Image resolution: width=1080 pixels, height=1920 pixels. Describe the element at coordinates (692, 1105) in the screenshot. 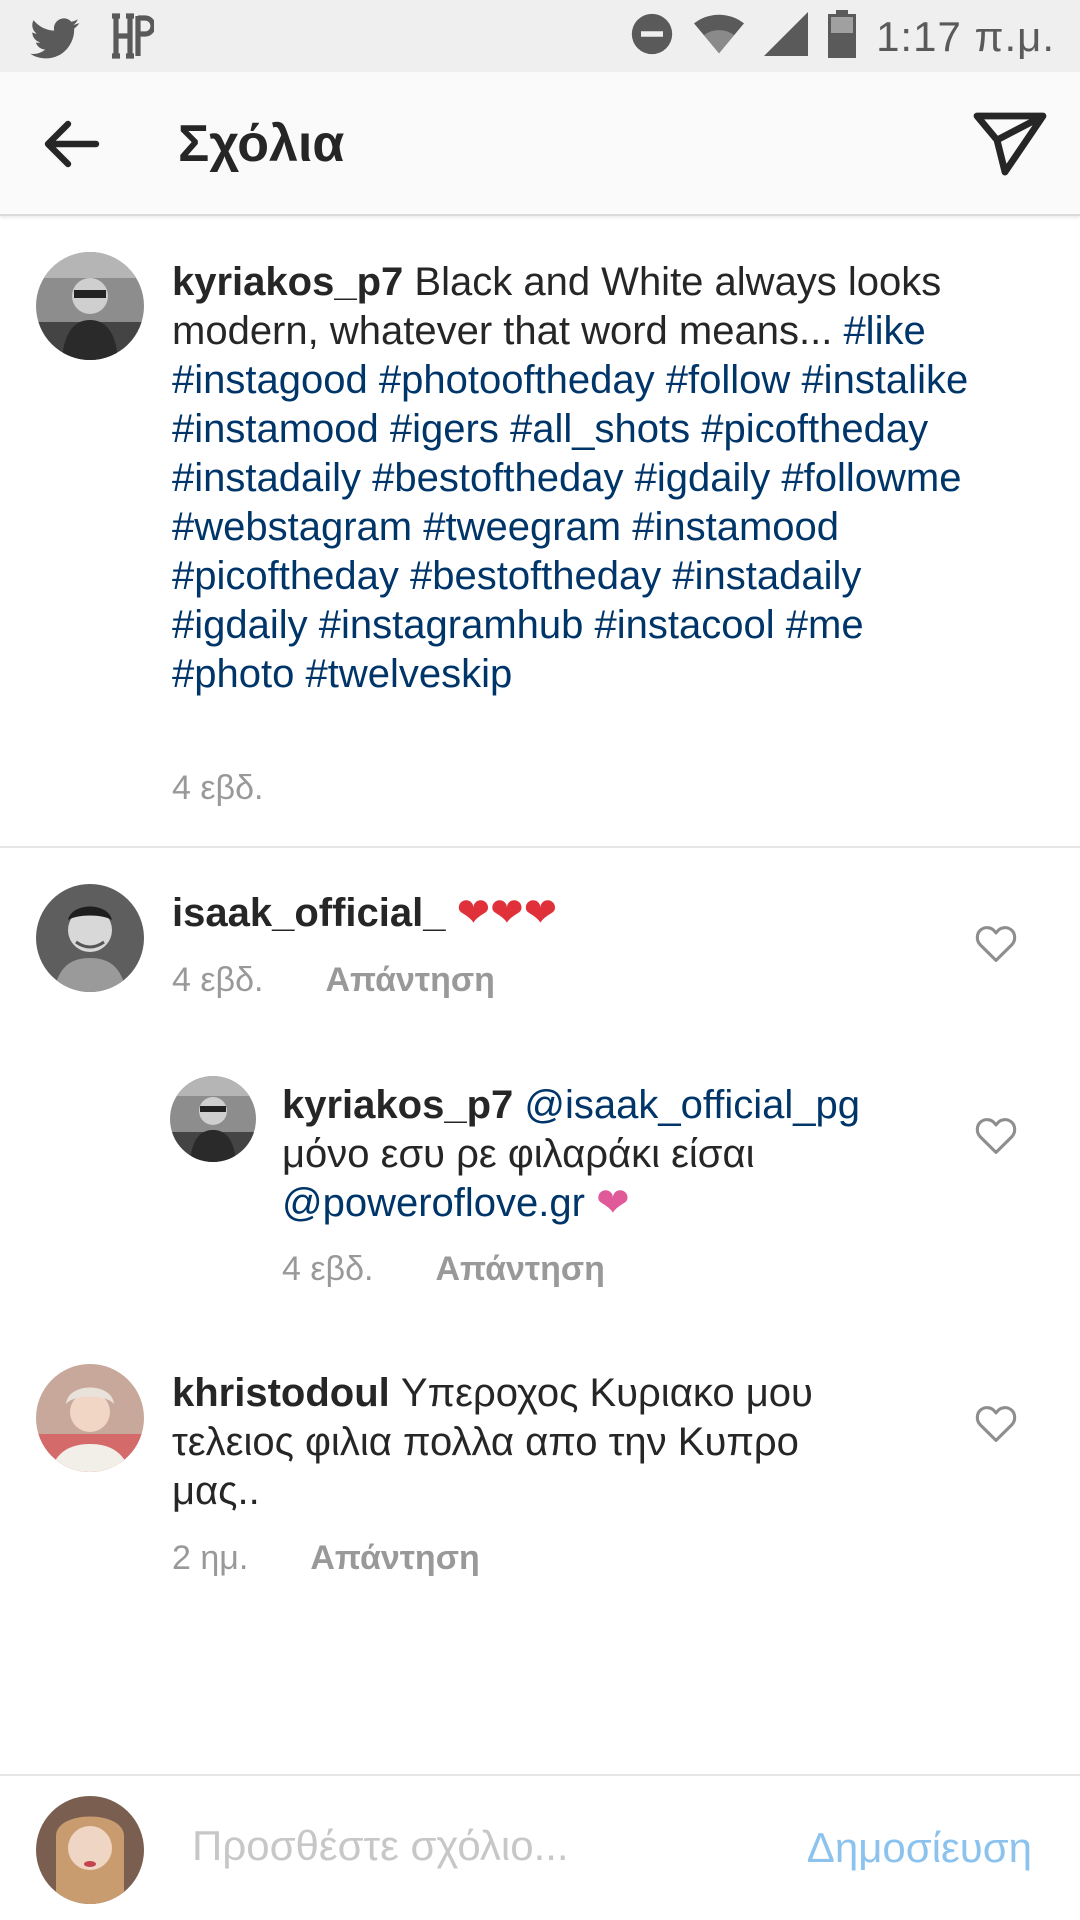

I see `comment-2-mention: @isaak_official_pg` at that location.